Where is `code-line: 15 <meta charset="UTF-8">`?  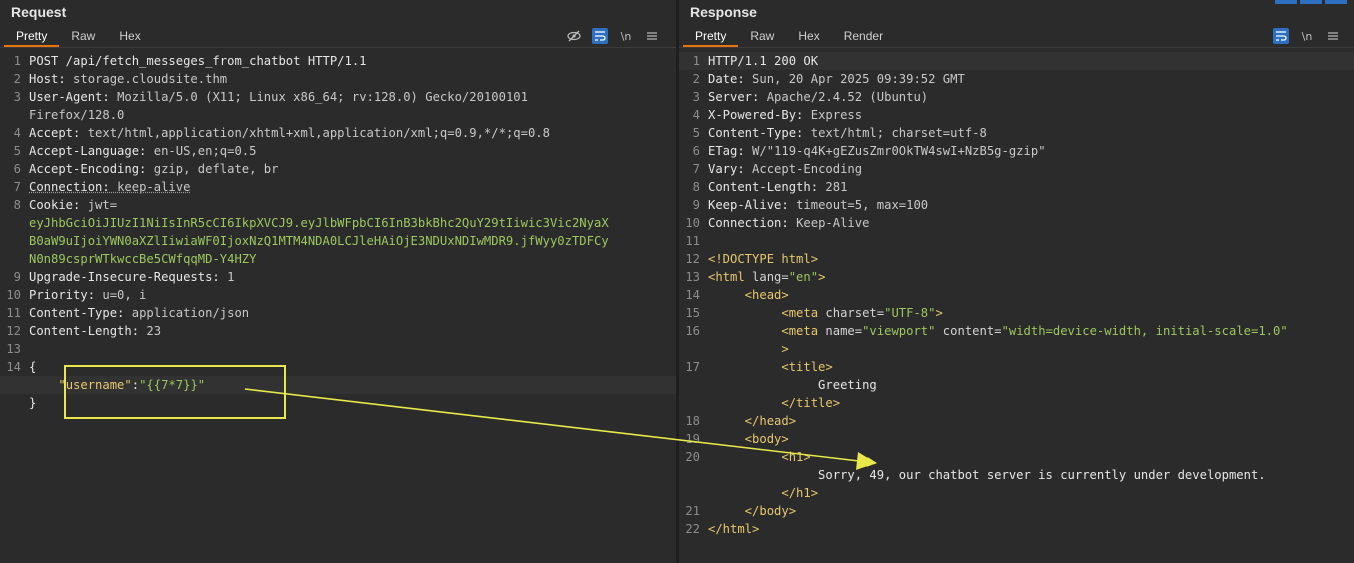 code-line: 15 <meta charset="UTF-8"> is located at coordinates (1016, 313).